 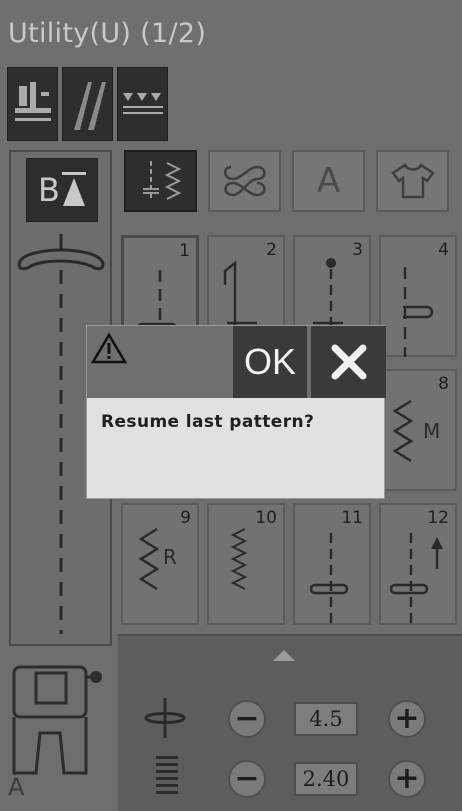 I want to click on stitch-letter: R, so click(x=170, y=557).